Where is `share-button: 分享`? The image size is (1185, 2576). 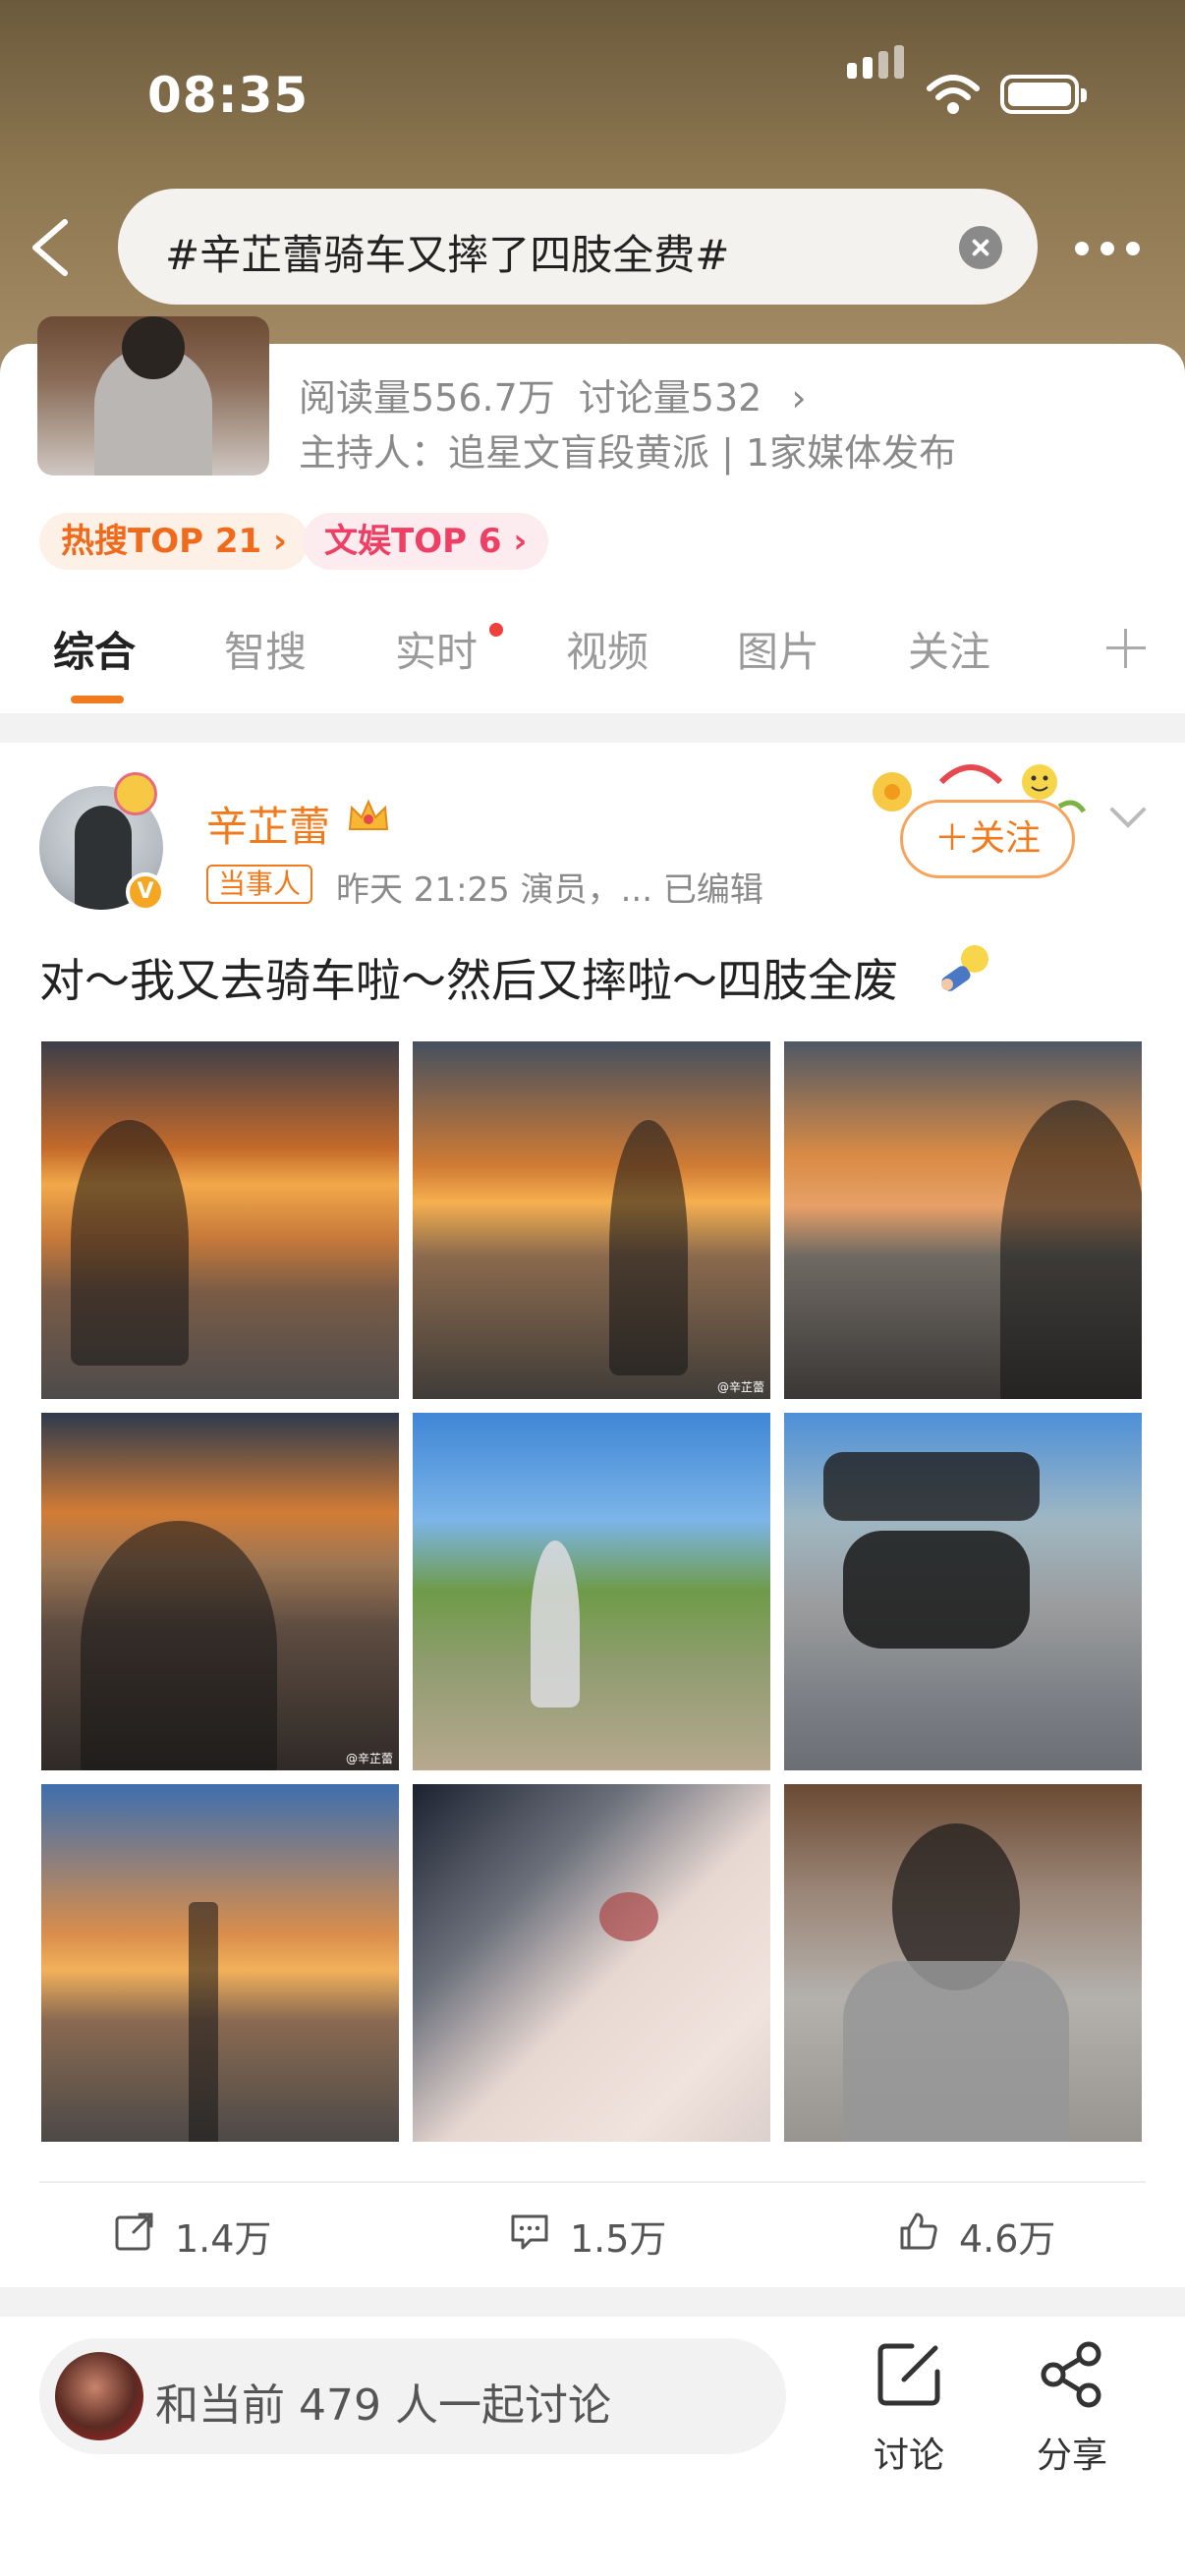
share-button: 分享 is located at coordinates (1065, 2409).